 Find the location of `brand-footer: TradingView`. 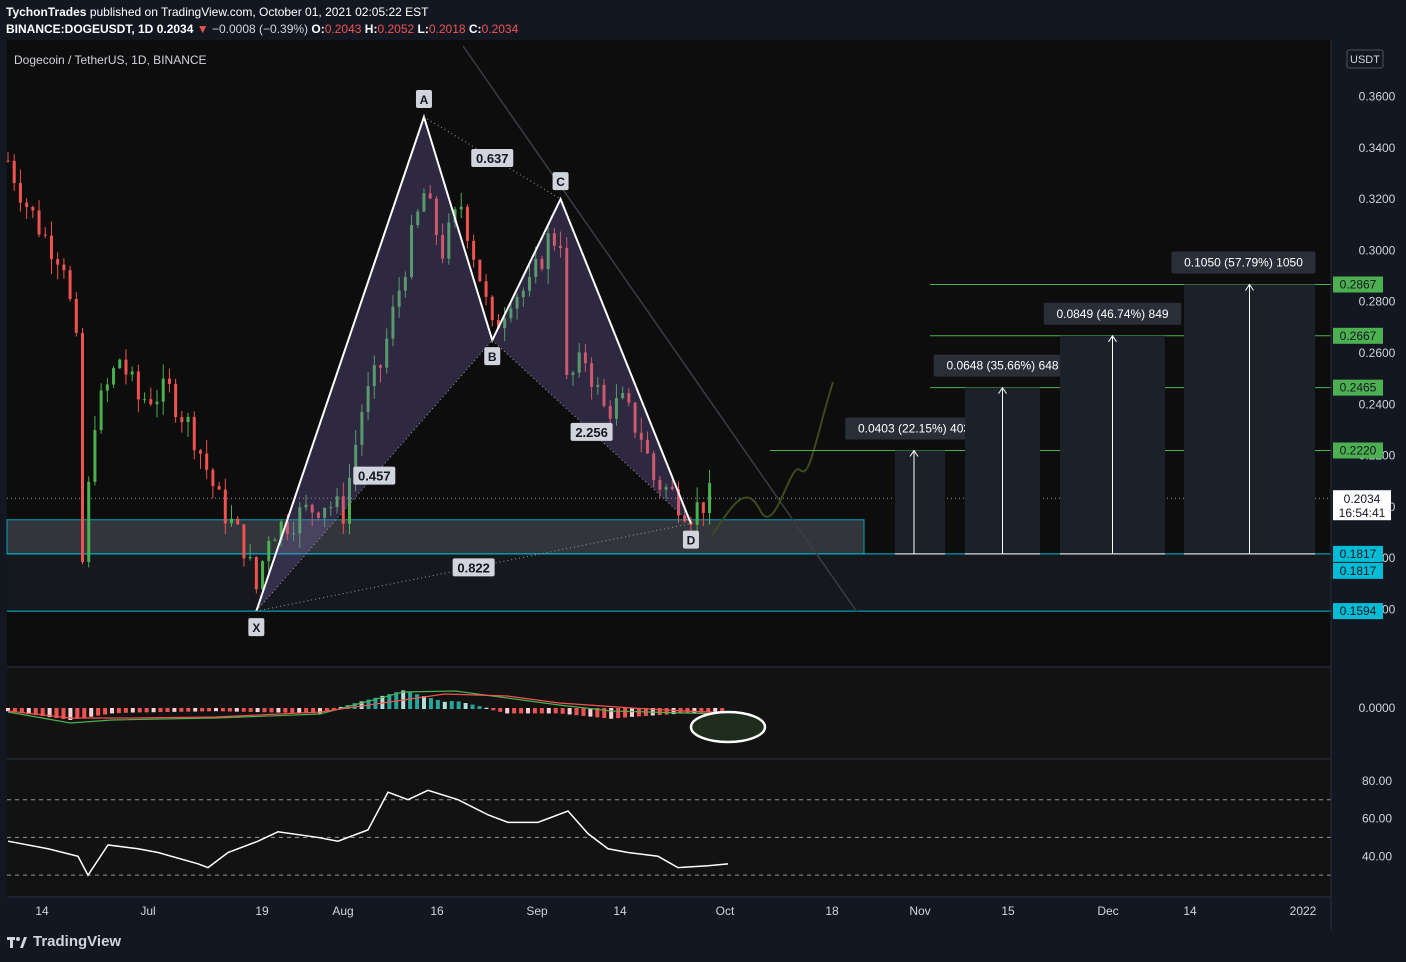

brand-footer: TradingView is located at coordinates (64, 941).